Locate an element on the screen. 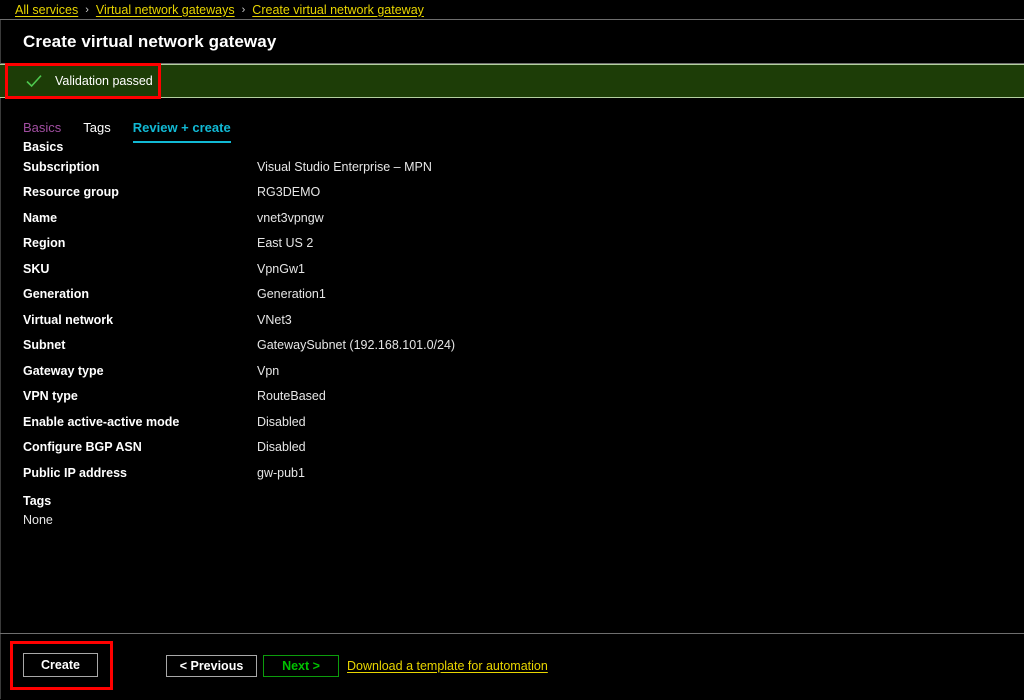 This screenshot has width=1024, height=700. summary-row-value: RG3DEMO is located at coordinates (289, 192).